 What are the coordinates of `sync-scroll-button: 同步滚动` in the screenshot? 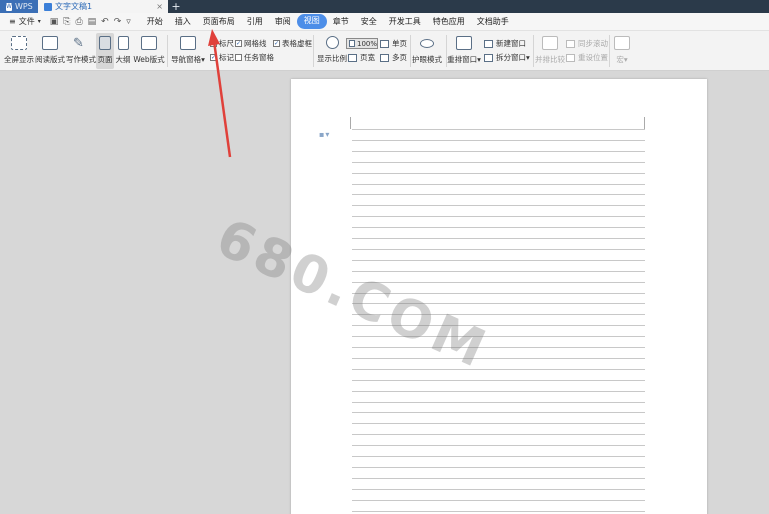 It's located at (587, 43).